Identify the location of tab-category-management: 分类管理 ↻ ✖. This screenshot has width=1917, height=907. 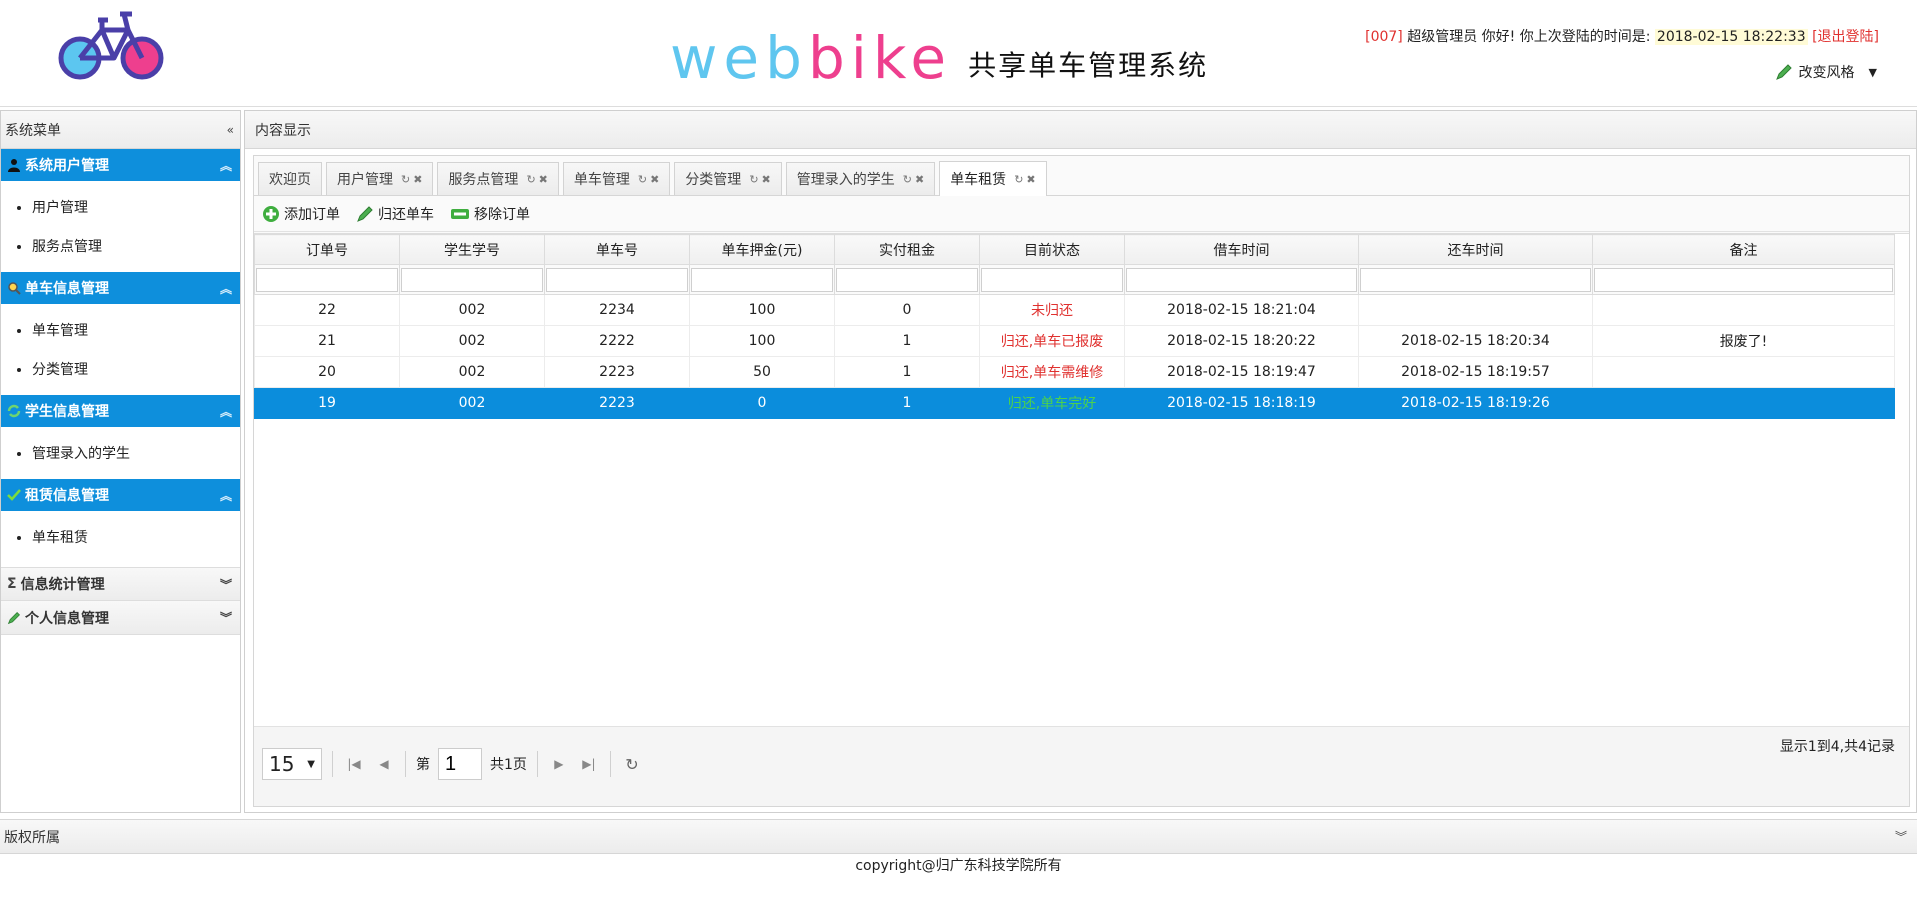
(728, 178).